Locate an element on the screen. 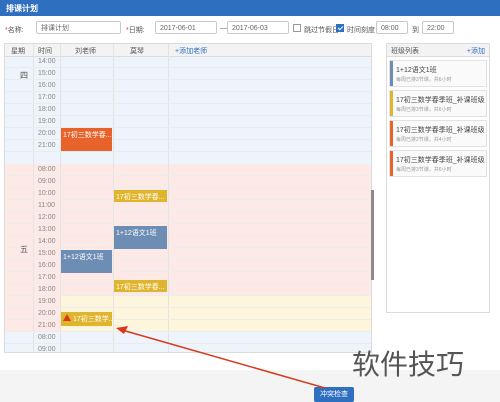 Image resolution: width=500 pixels, height=402 pixels. grid-scrollbar is located at coordinates (372, 235).